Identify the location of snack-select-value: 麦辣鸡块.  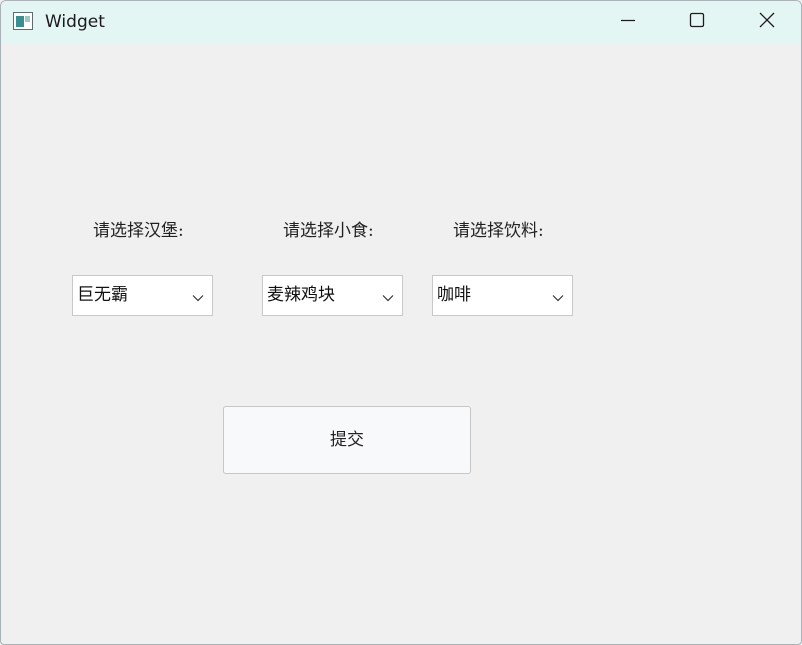
(301, 295).